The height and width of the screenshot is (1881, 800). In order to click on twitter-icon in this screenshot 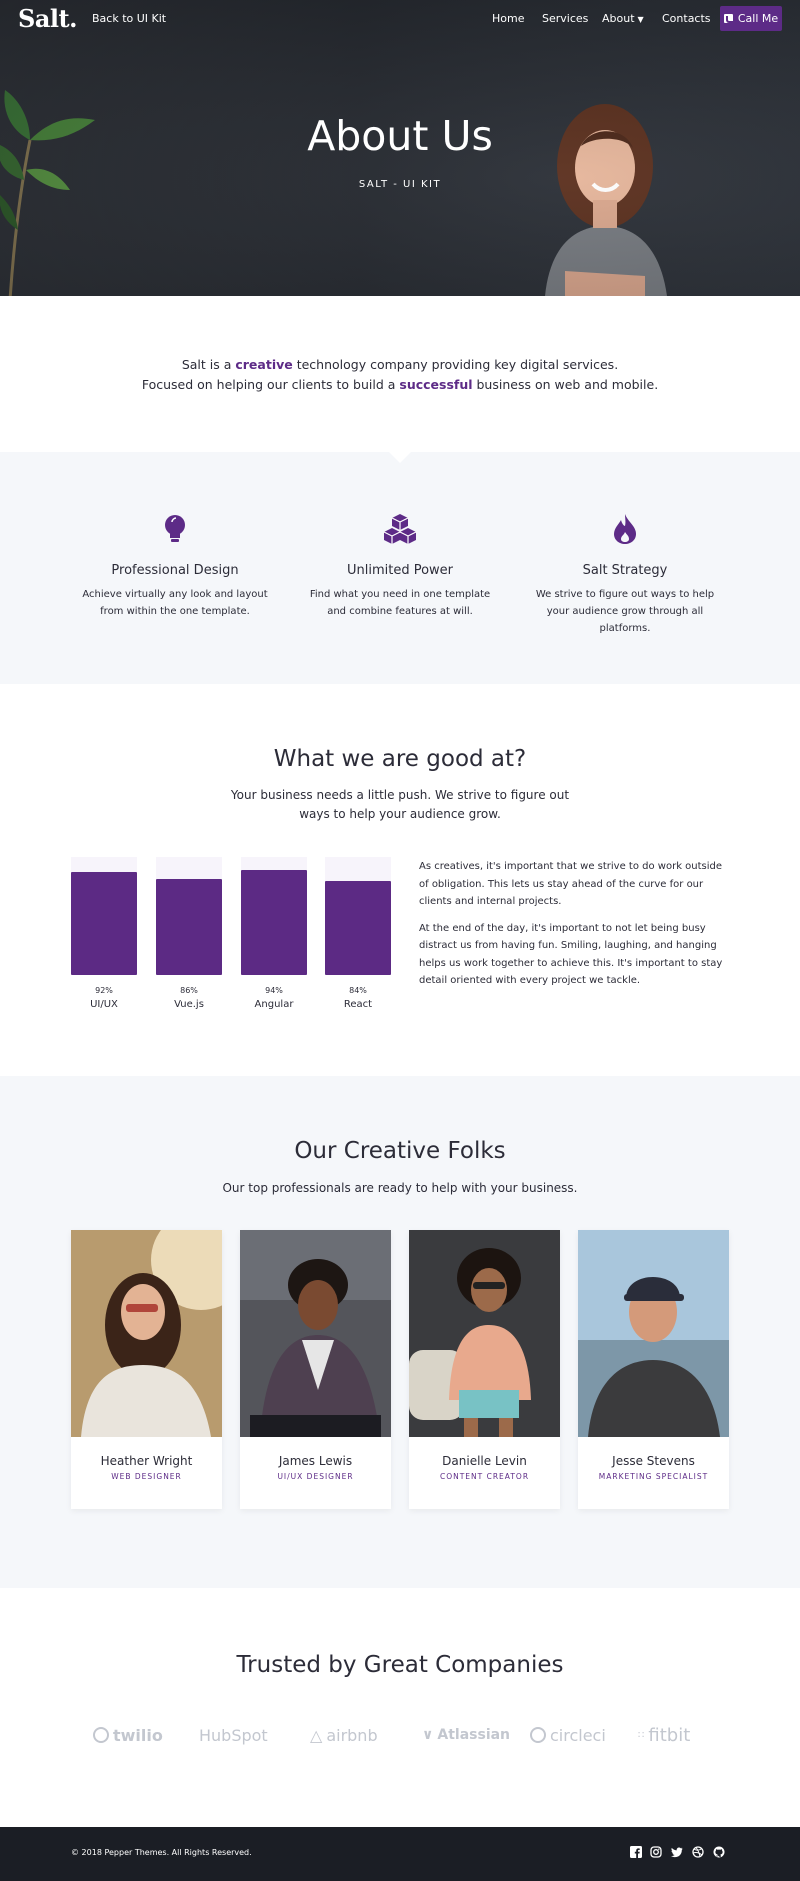, I will do `click(677, 1852)`.